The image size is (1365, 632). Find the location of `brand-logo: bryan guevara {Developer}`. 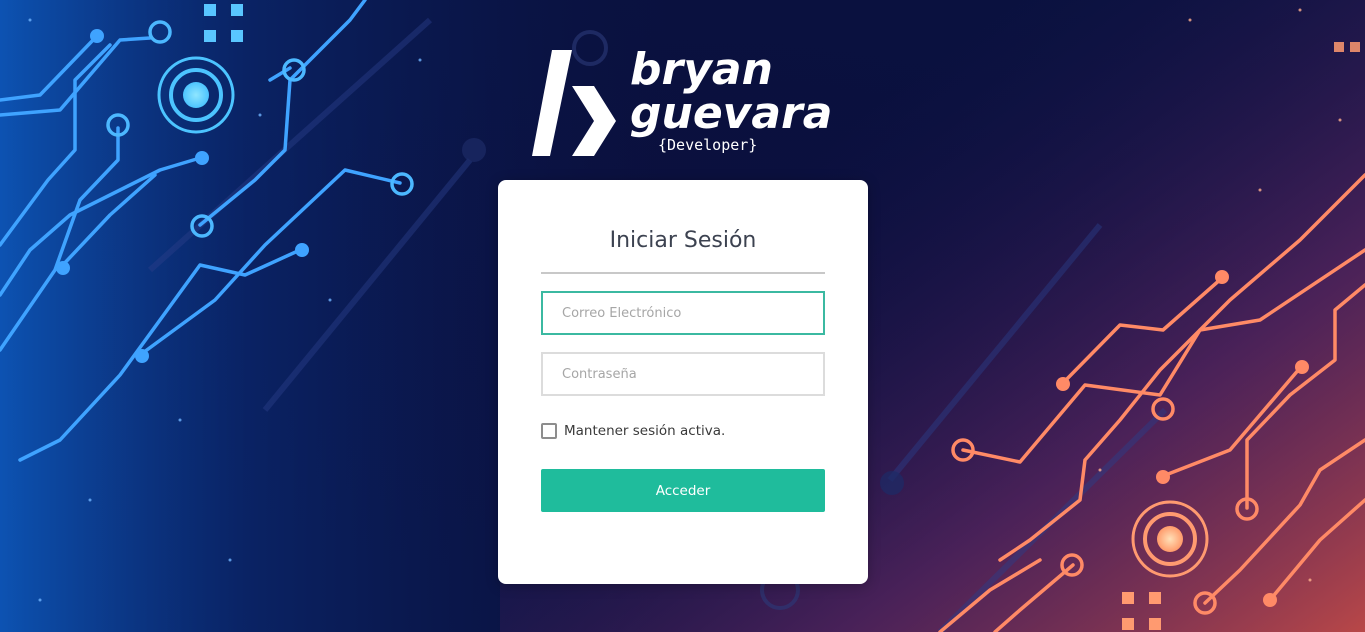

brand-logo: bryan guevara {Developer} is located at coordinates (687, 102).